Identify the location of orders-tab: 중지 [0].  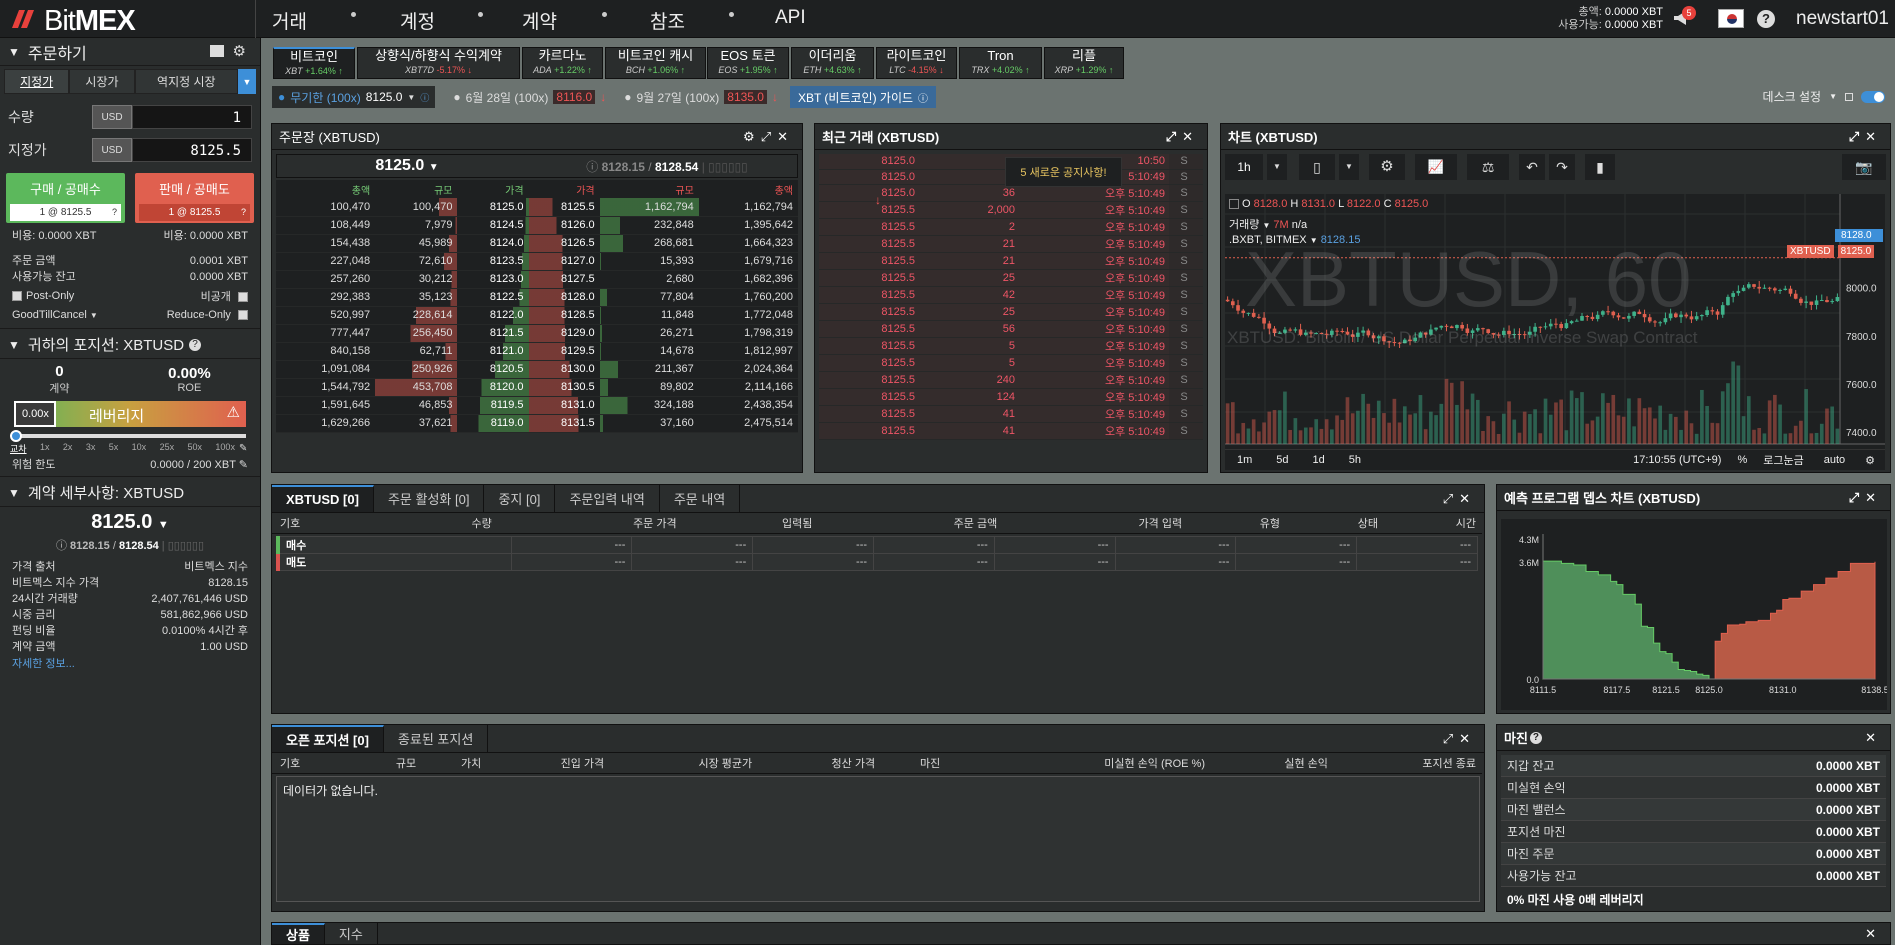
(520, 498).